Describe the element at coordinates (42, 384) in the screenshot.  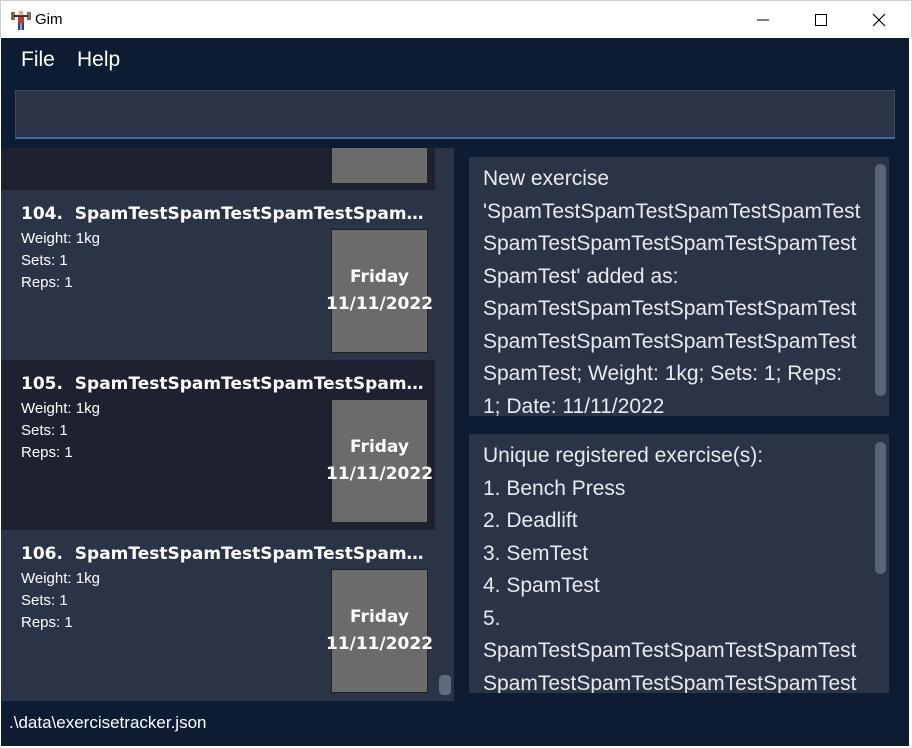
I see `exercise-index: 105.` at that location.